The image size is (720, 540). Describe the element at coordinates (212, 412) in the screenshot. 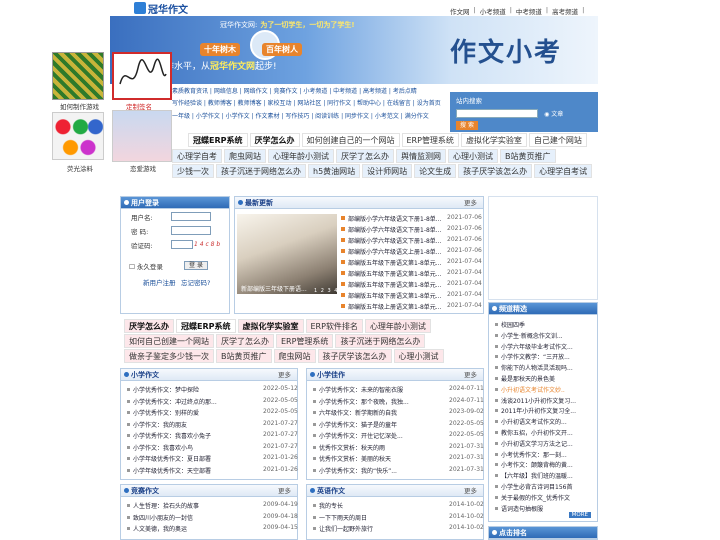

I see `list-item: 小学优秀作文：别样的爱 2022-05-05` at that location.